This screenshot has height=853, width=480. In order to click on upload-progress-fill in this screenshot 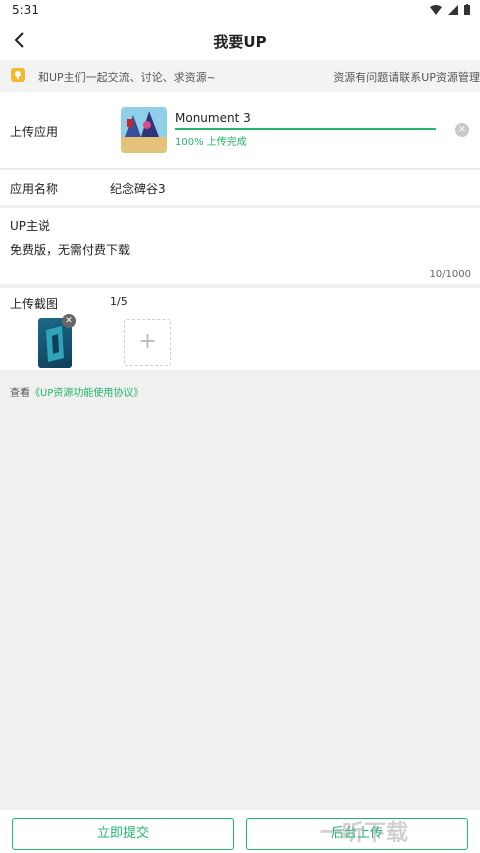, I will do `click(305, 129)`.